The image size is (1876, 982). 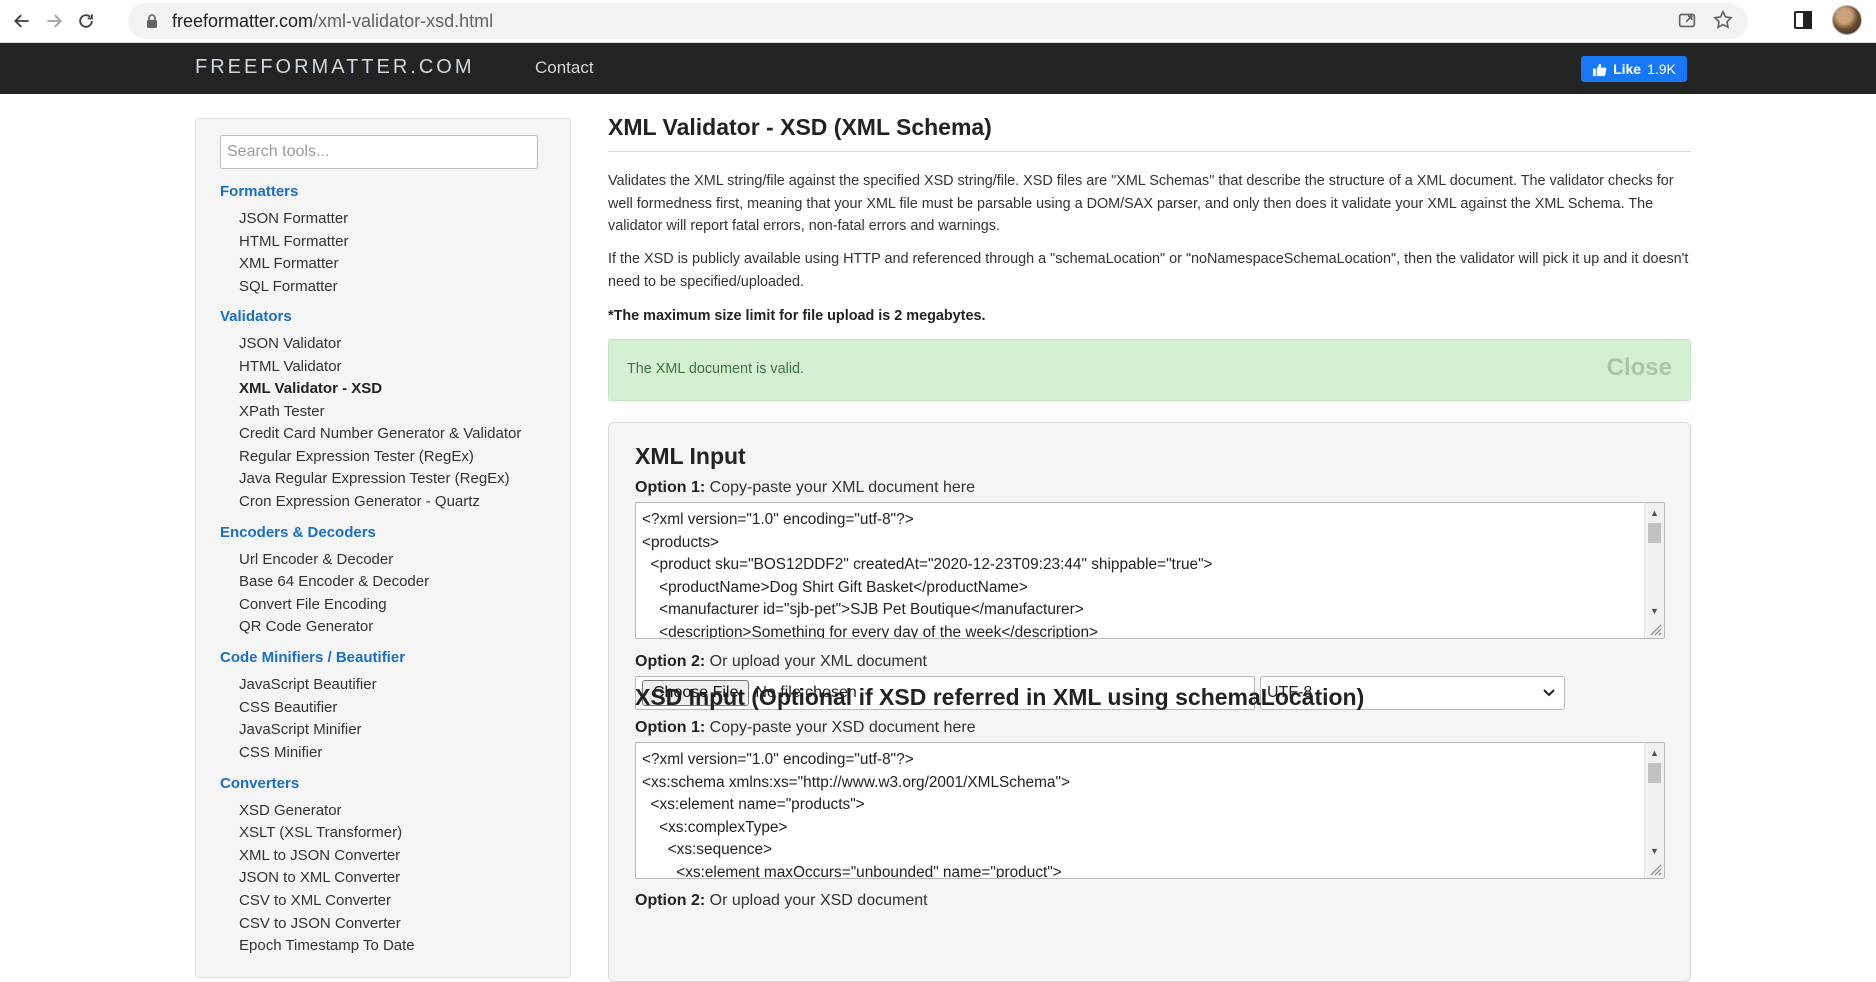 What do you see at coordinates (781, 661) in the screenshot?
I see `xml-option2-label: Option 2: Or upload your XML document` at bounding box center [781, 661].